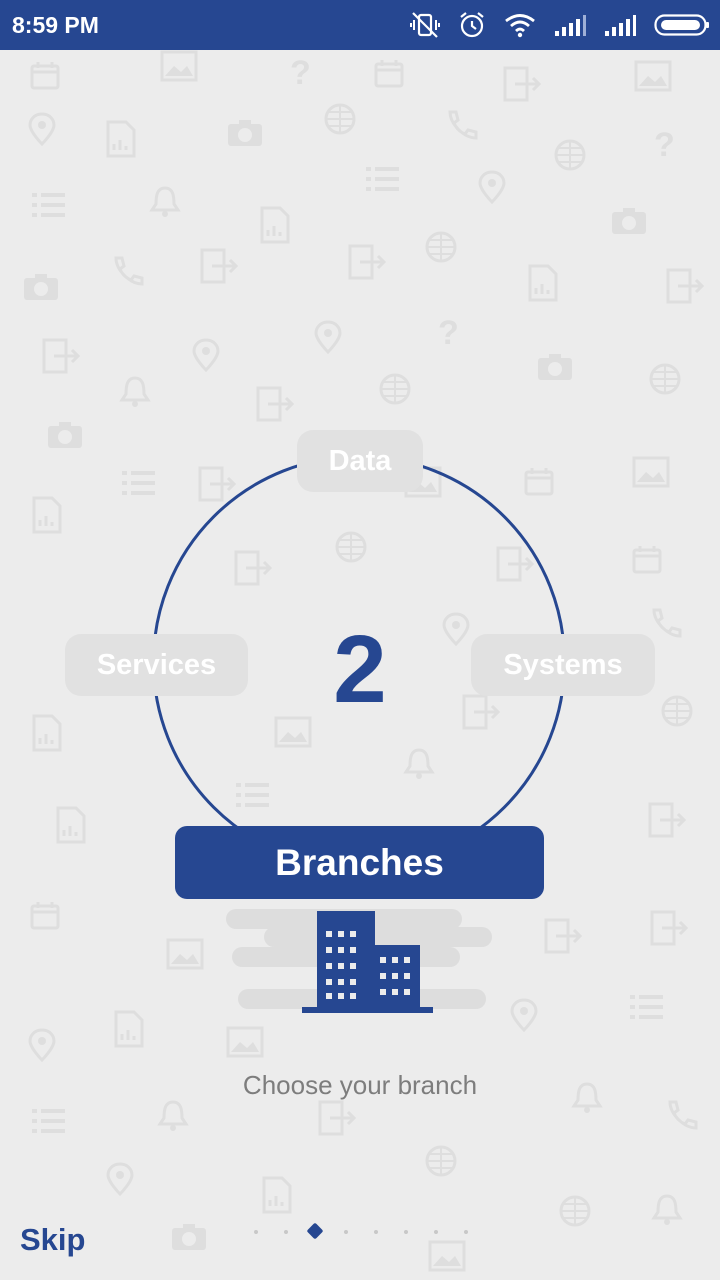 The width and height of the screenshot is (720, 1280). I want to click on wifi-icon, so click(520, 26).